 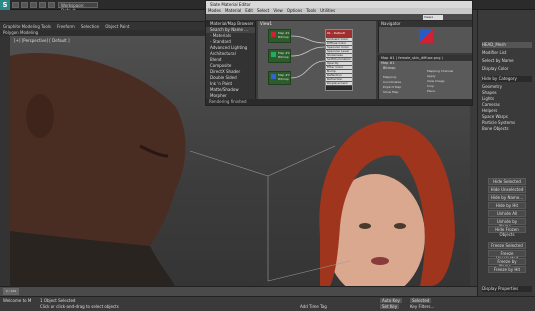 What do you see at coordinates (339, 4) in the screenshot?
I see `sme-title: Slate Material Editor` at bounding box center [339, 4].